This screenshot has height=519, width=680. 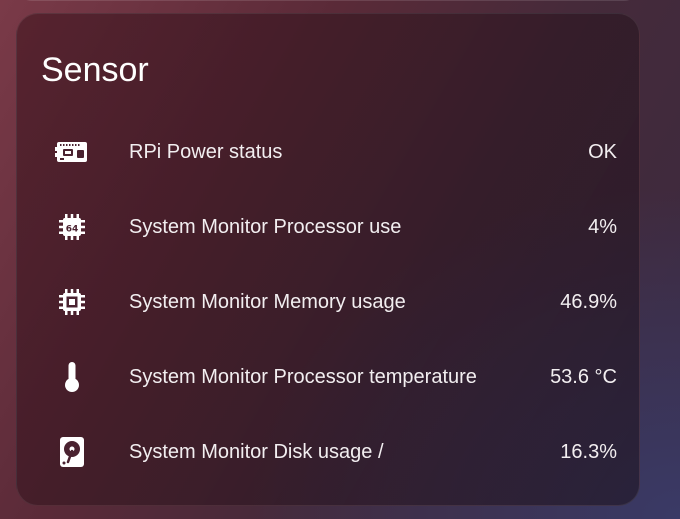 I want to click on svg-text: 64, so click(x=72, y=230).